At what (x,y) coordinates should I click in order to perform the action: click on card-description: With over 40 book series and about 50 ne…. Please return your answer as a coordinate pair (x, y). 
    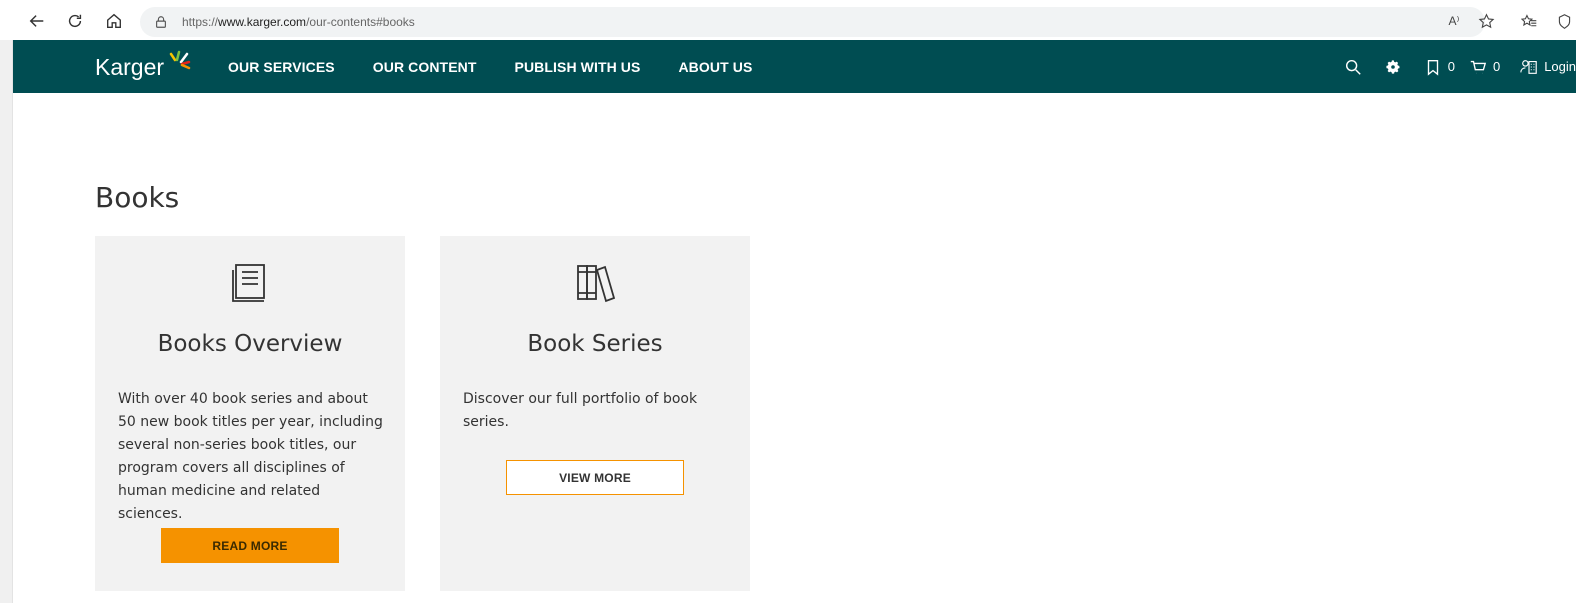
    Looking at the image, I should click on (250, 456).